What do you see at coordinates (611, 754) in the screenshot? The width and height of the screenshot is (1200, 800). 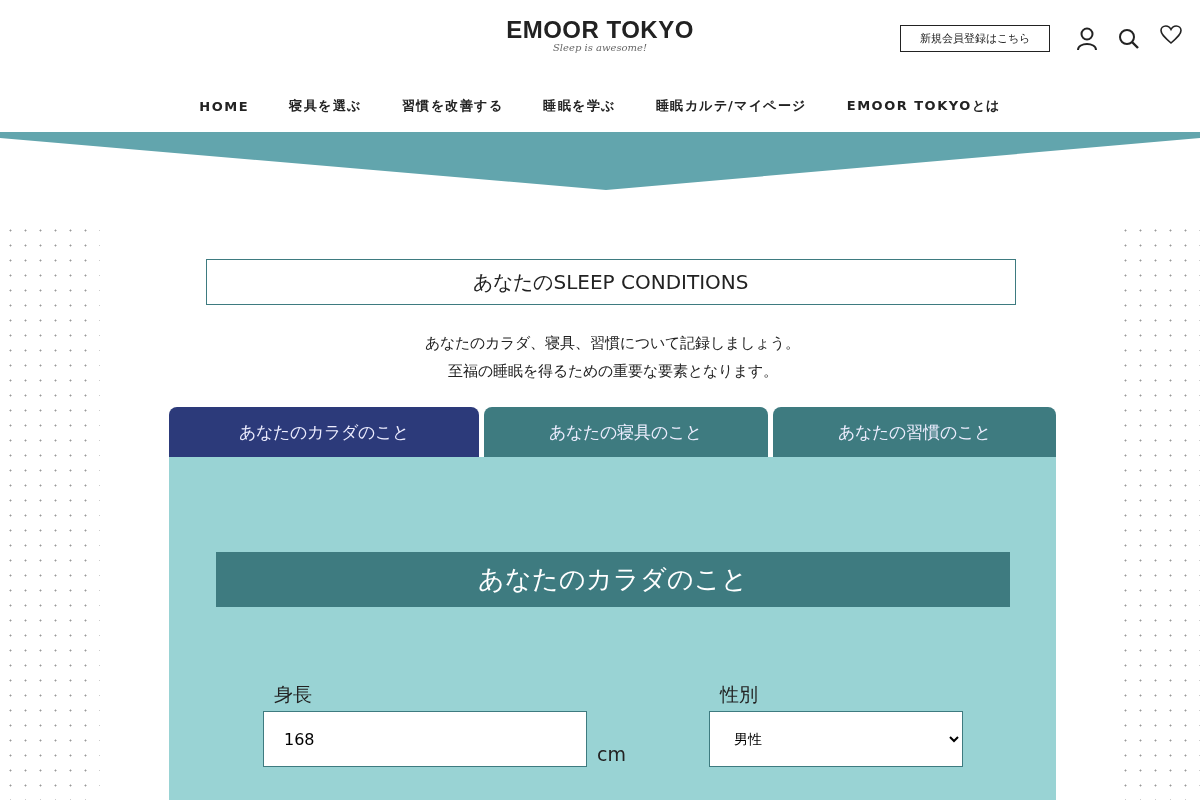 I see `unit-label: cm` at bounding box center [611, 754].